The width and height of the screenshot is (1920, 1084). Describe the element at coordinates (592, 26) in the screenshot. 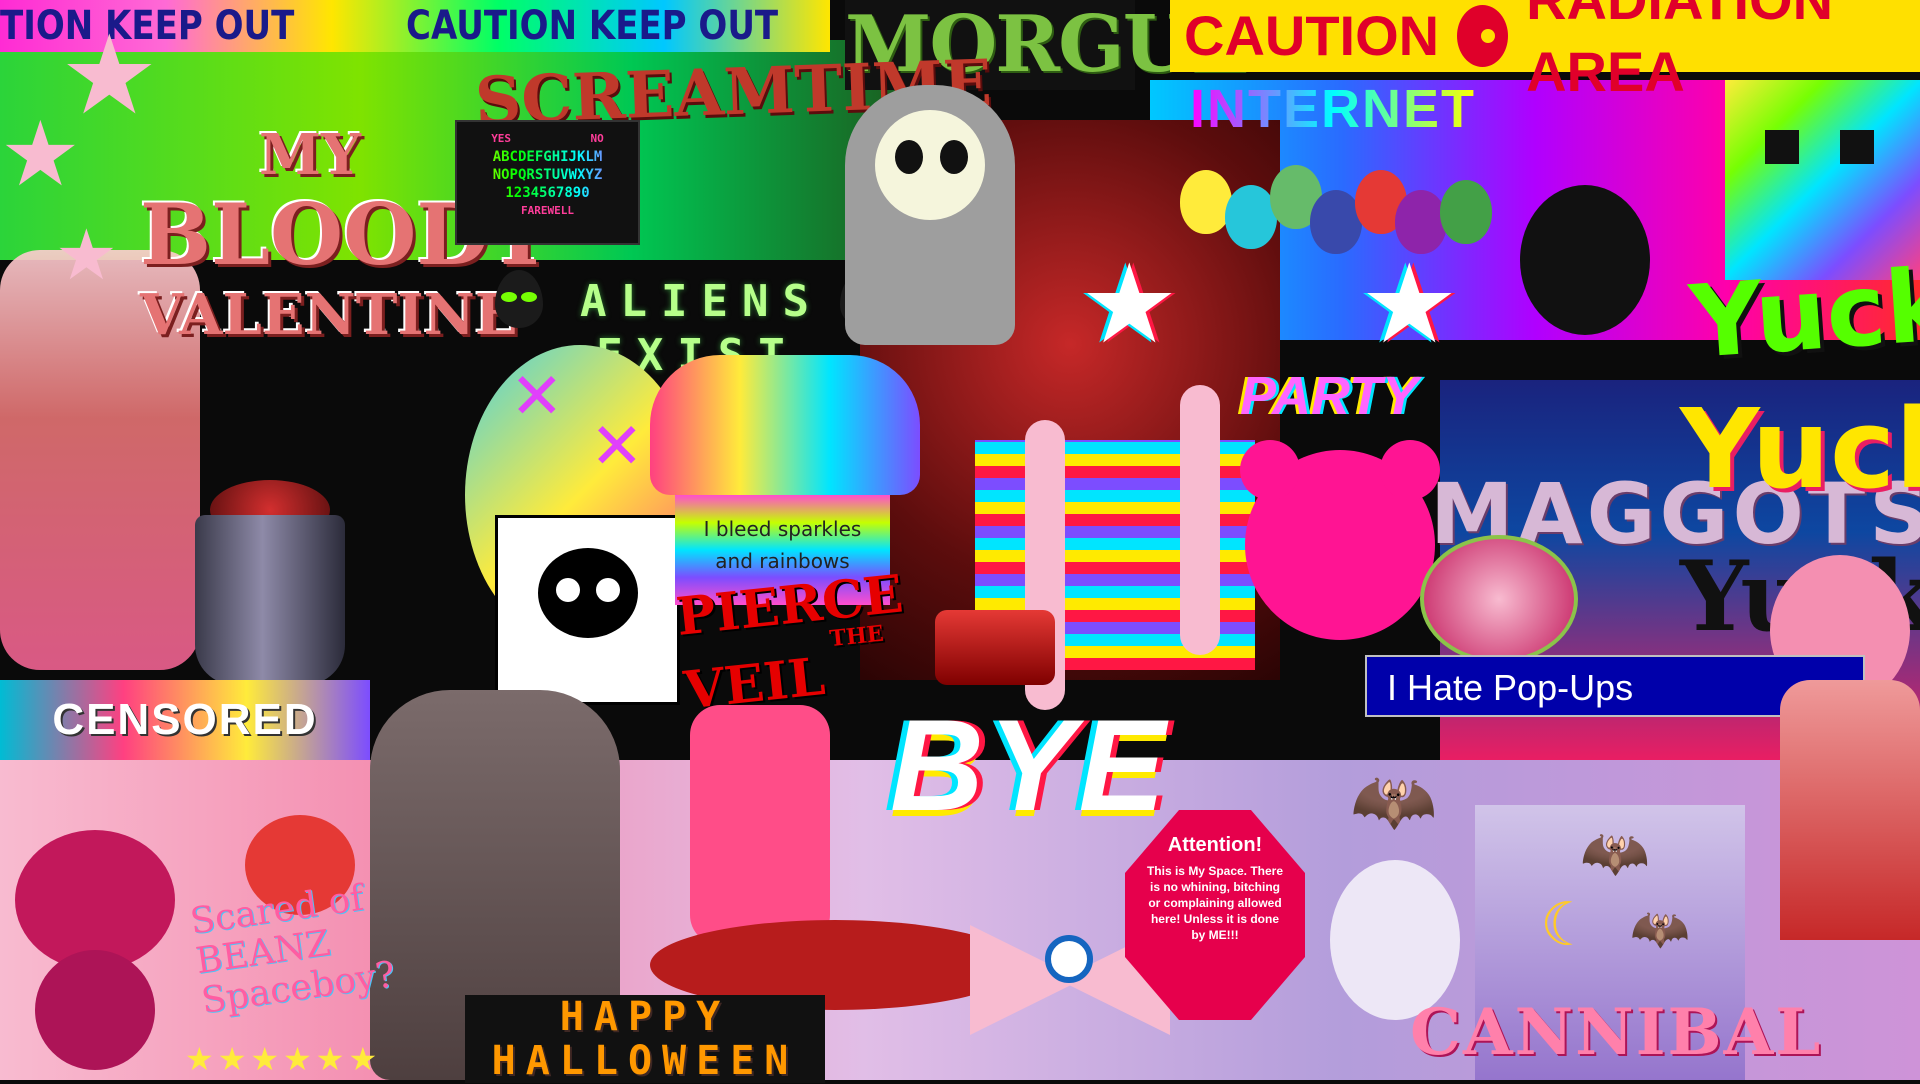

I see `caution-tape-text: CAUTION KEEP OUT` at that location.